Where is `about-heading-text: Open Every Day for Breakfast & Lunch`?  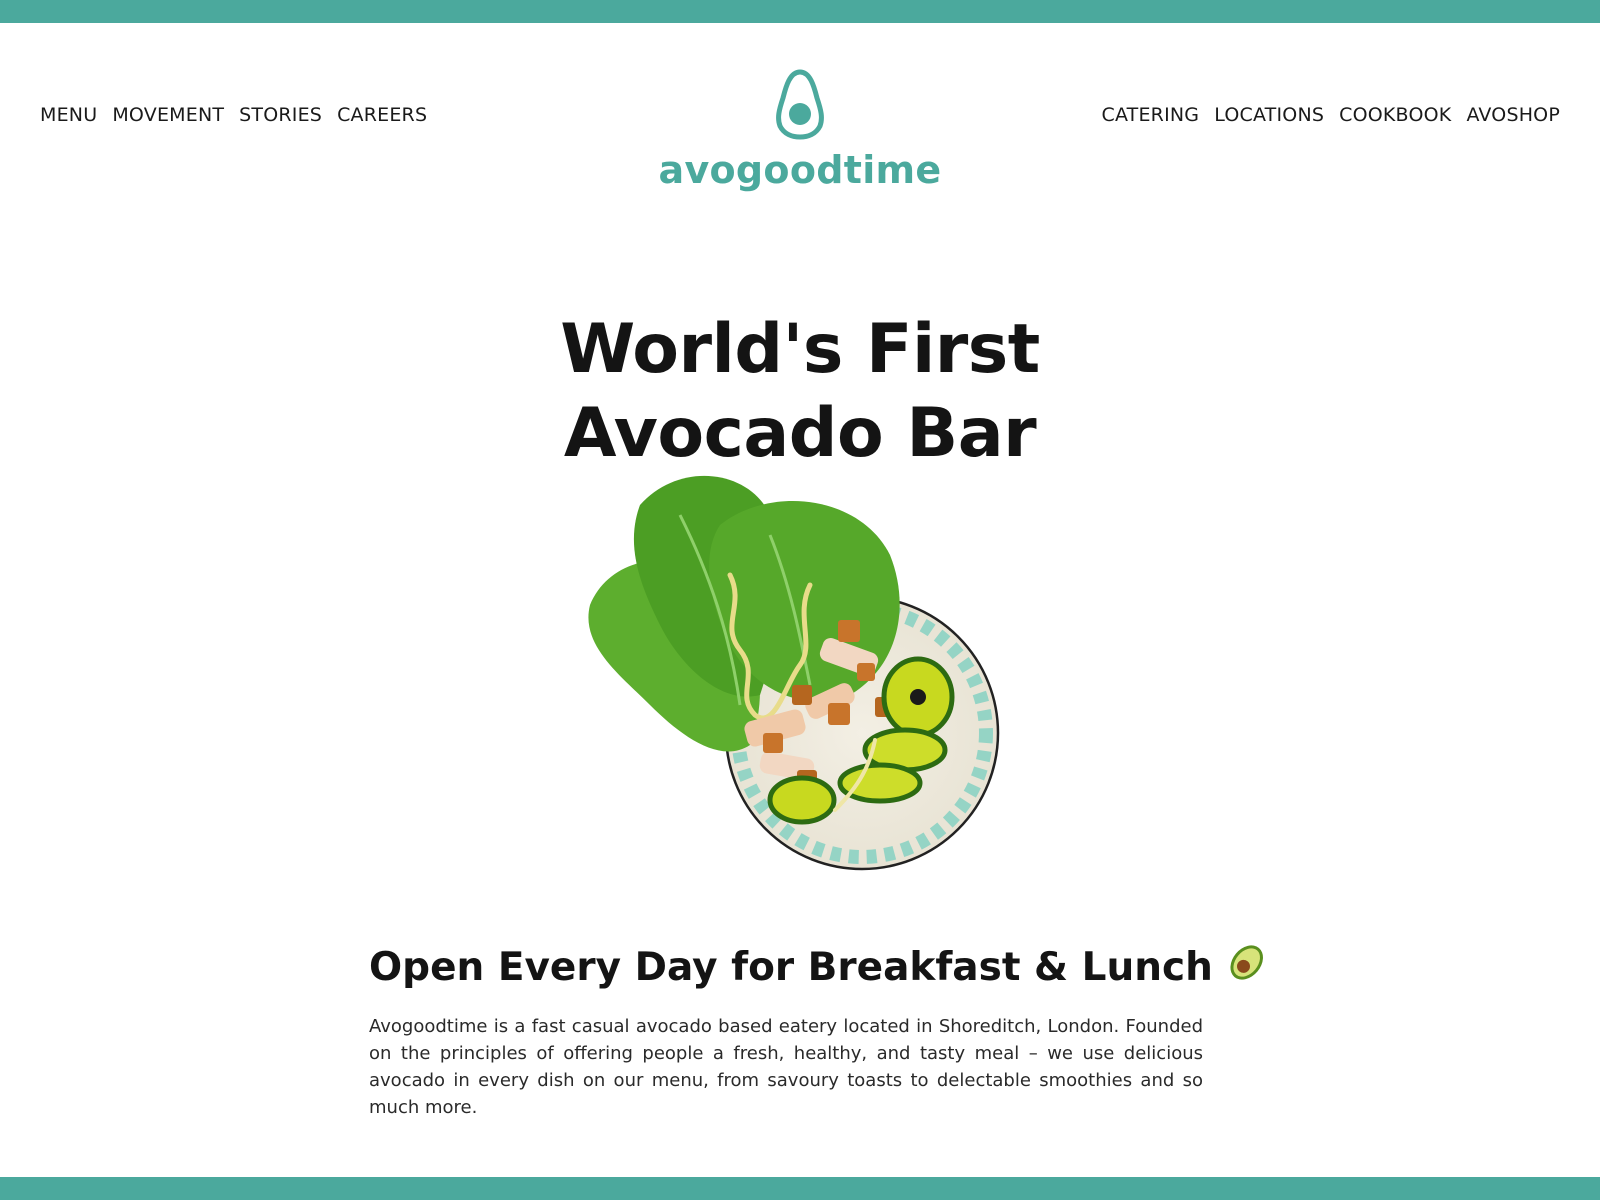 about-heading-text: Open Every Day for Breakfast & Lunch is located at coordinates (791, 967).